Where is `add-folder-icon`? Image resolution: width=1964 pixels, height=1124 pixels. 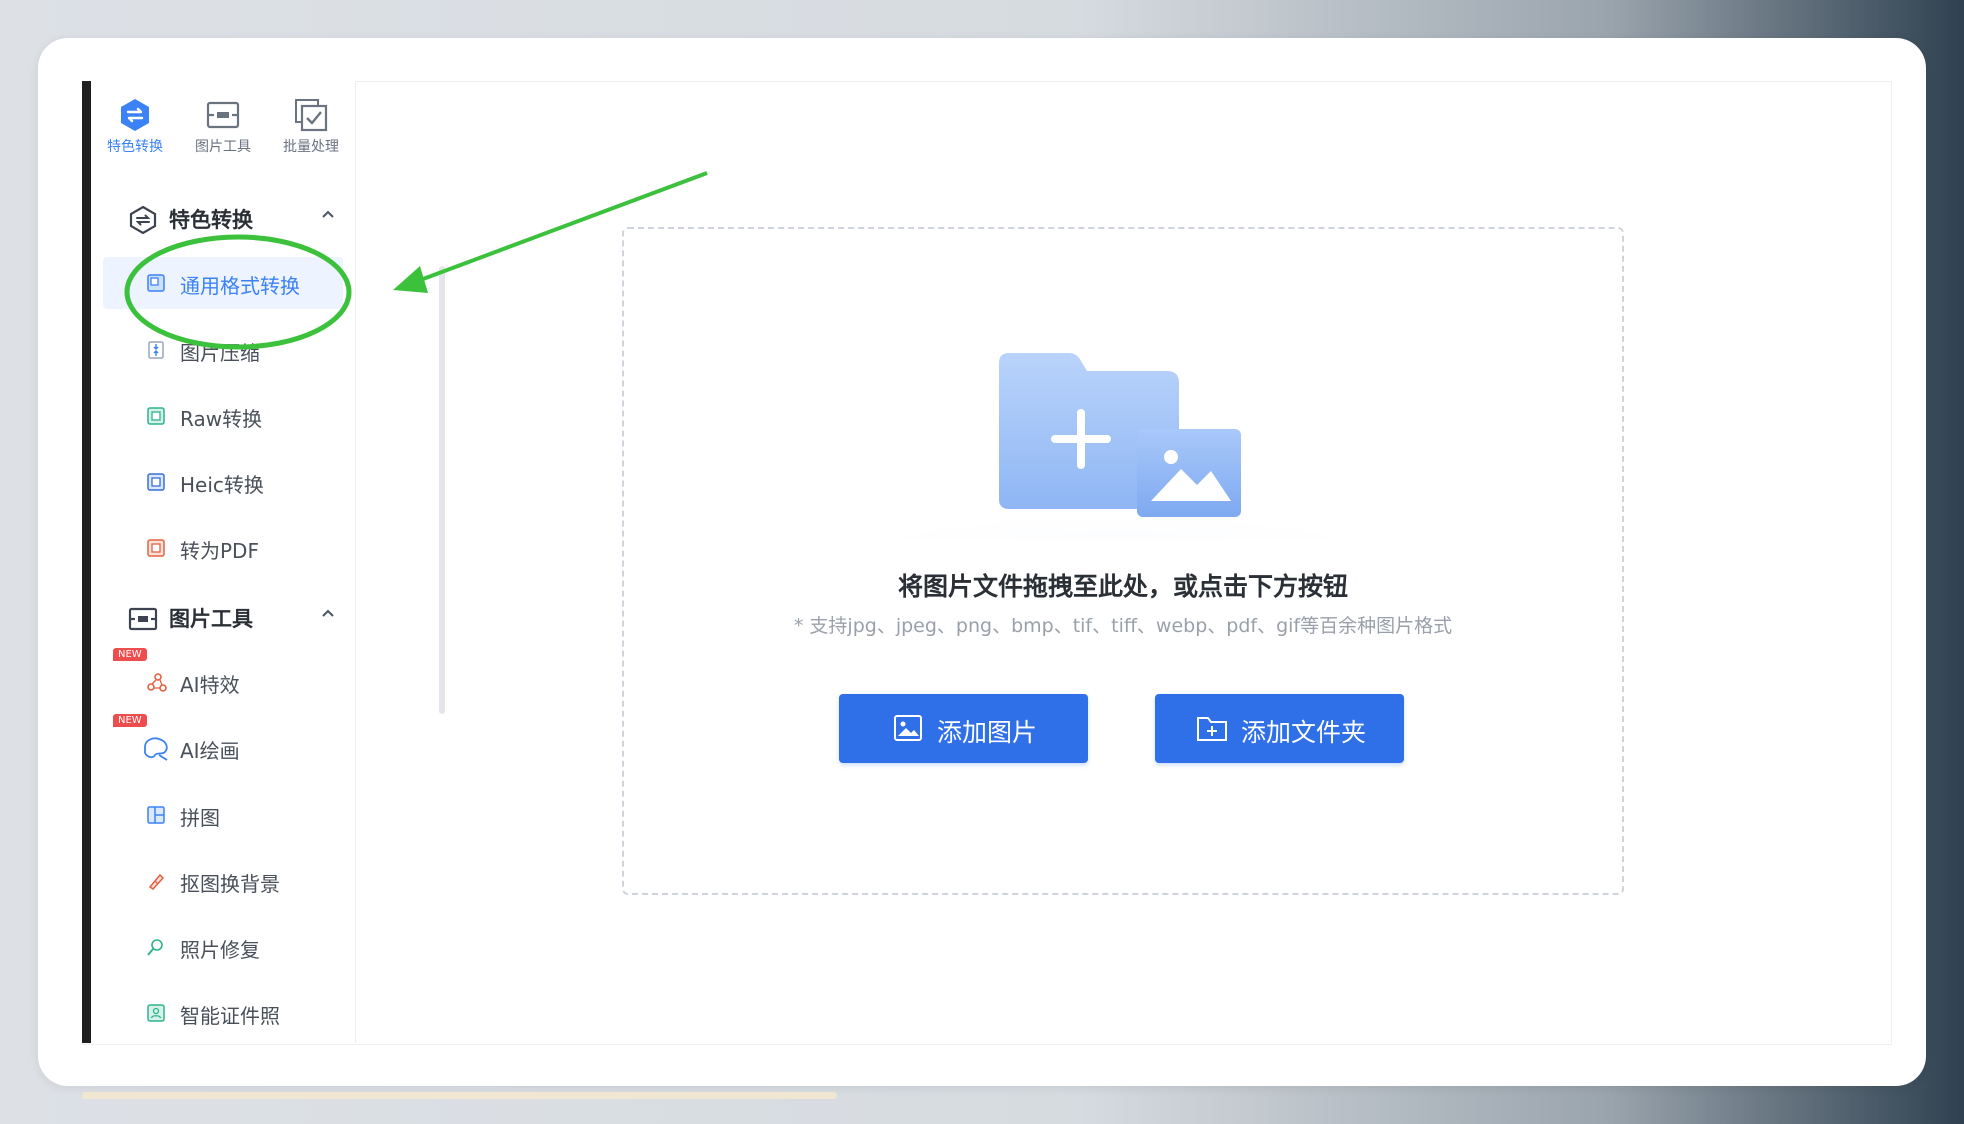 add-folder-icon is located at coordinates (1212, 729).